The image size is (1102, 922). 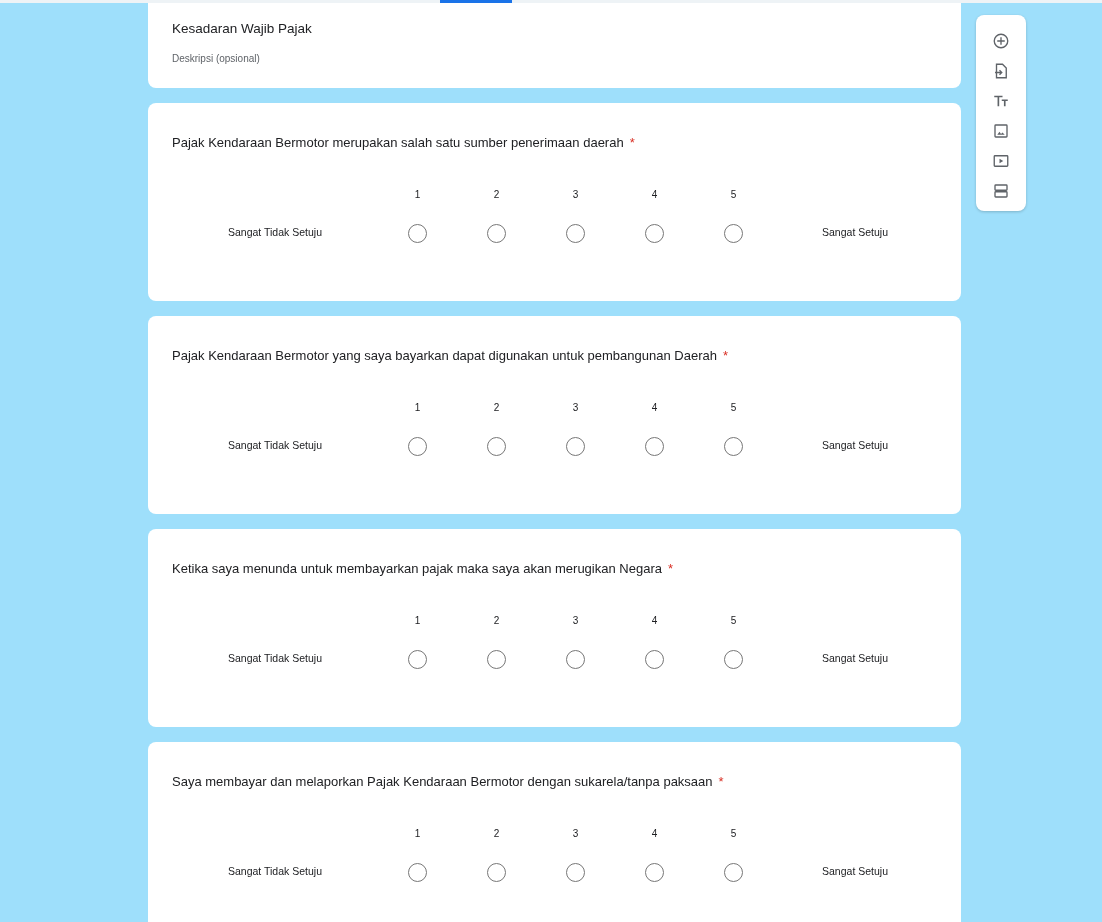 What do you see at coordinates (554, 59) in the screenshot?
I see `description-field: Deskripsi (opsional)` at bounding box center [554, 59].